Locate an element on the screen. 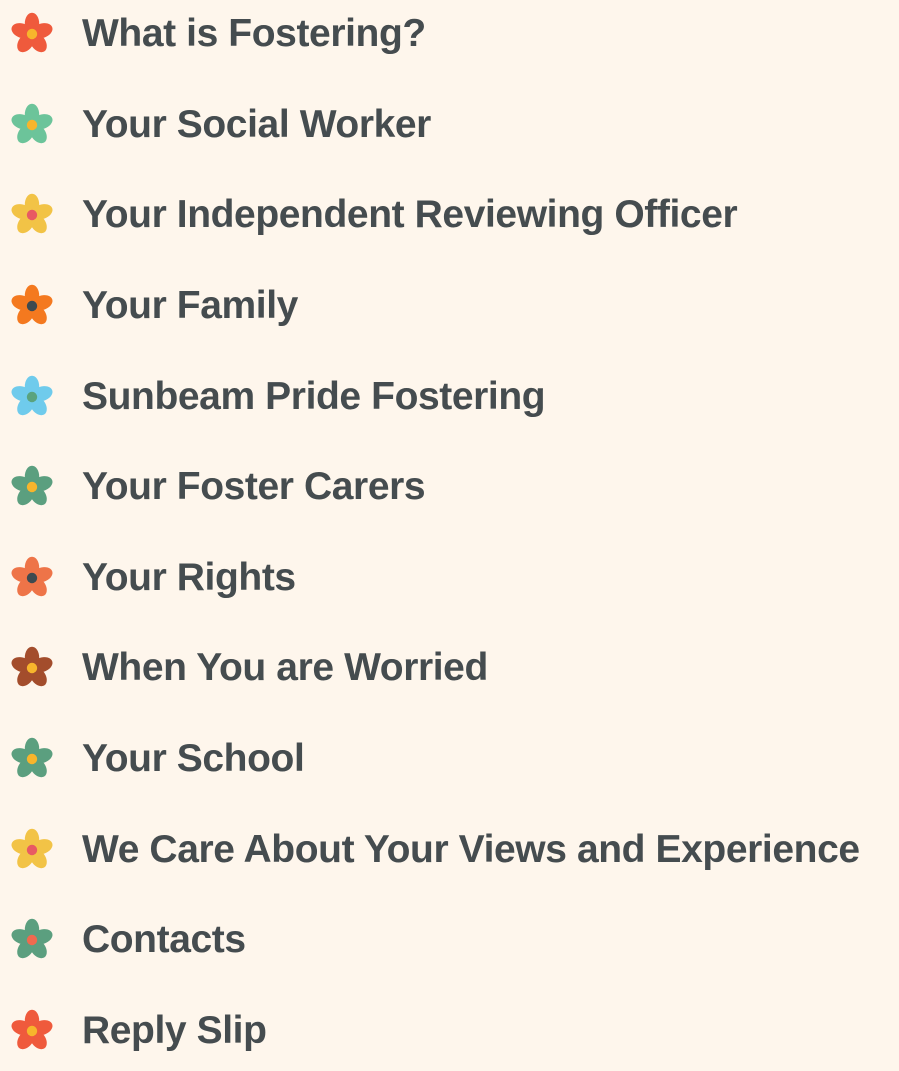 This screenshot has height=1071, width=899. menu-item-independent-reviewing-officer: Your Independent Reviewing Officer is located at coordinates (449, 215).